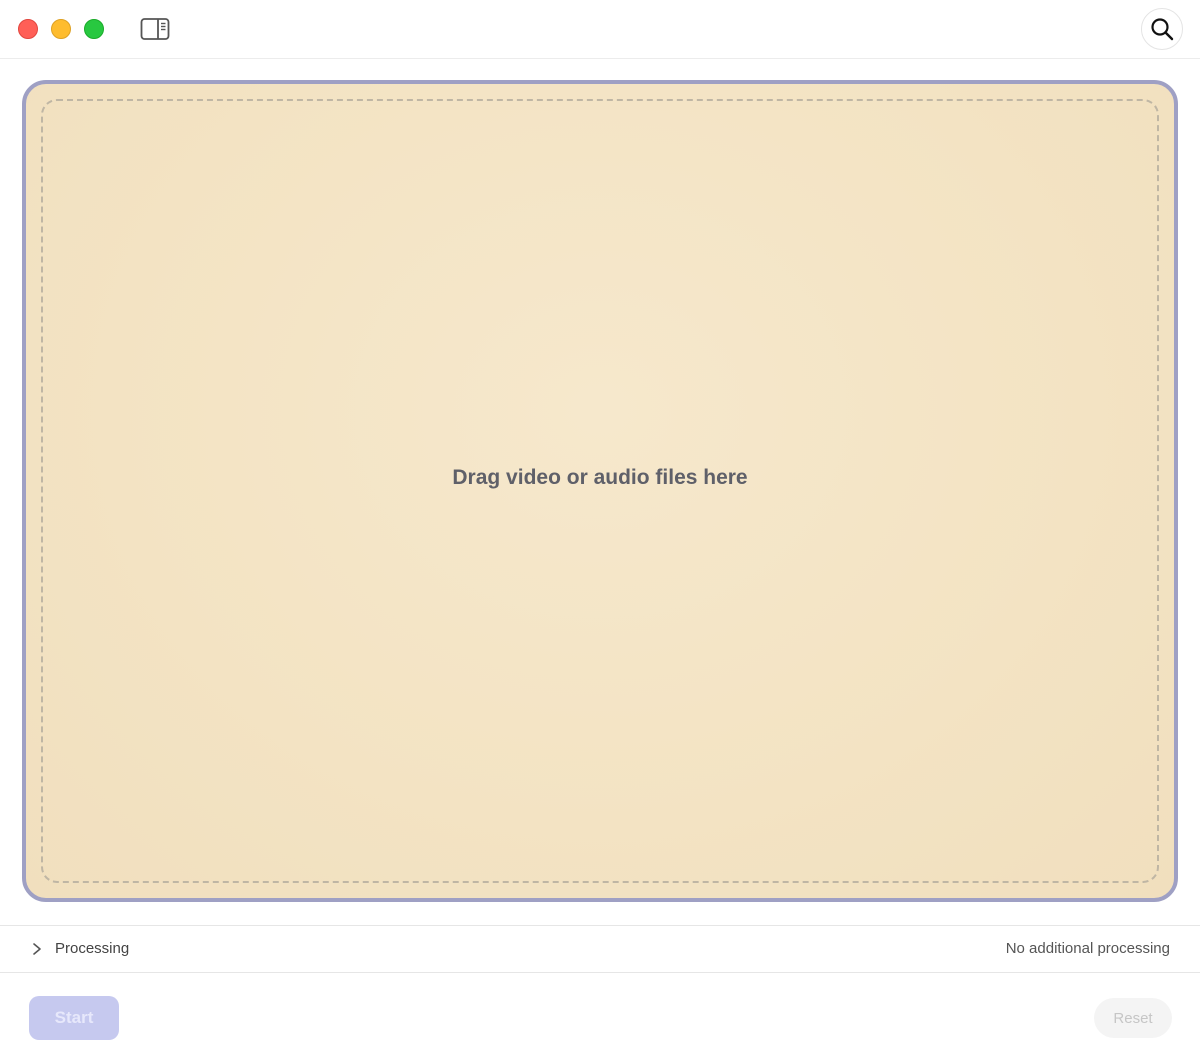 The height and width of the screenshot is (1062, 1200). I want to click on processing-label: Processing, so click(92, 948).